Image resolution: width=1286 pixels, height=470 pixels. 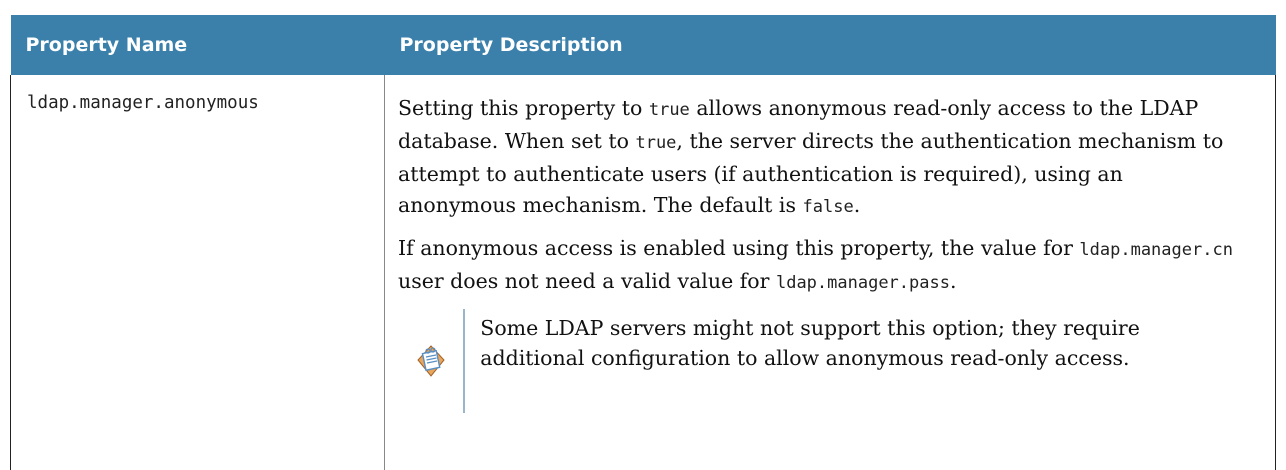 I want to click on header-property-name: Property Name, so click(x=197, y=45).